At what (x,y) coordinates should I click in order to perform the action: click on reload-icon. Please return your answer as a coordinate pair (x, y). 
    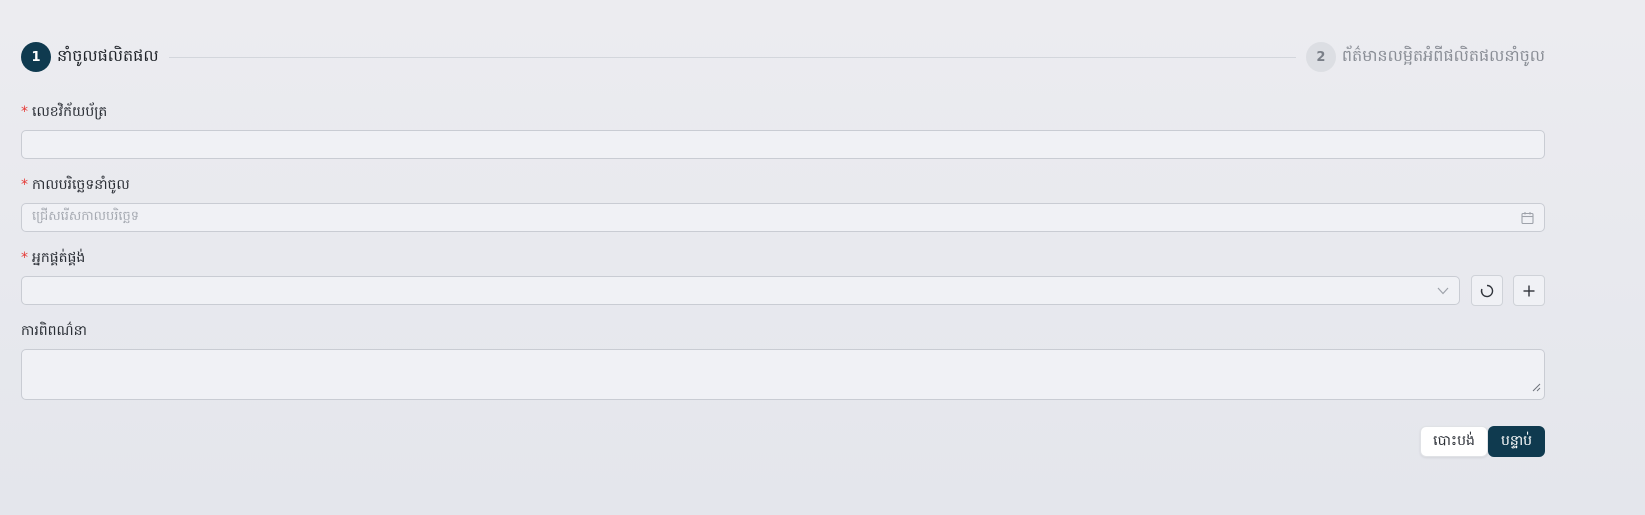
    Looking at the image, I should click on (1487, 291).